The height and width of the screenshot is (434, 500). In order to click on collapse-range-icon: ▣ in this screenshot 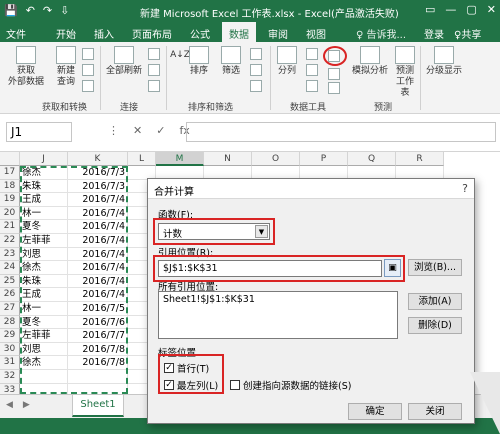, I will do `click(392, 268)`.